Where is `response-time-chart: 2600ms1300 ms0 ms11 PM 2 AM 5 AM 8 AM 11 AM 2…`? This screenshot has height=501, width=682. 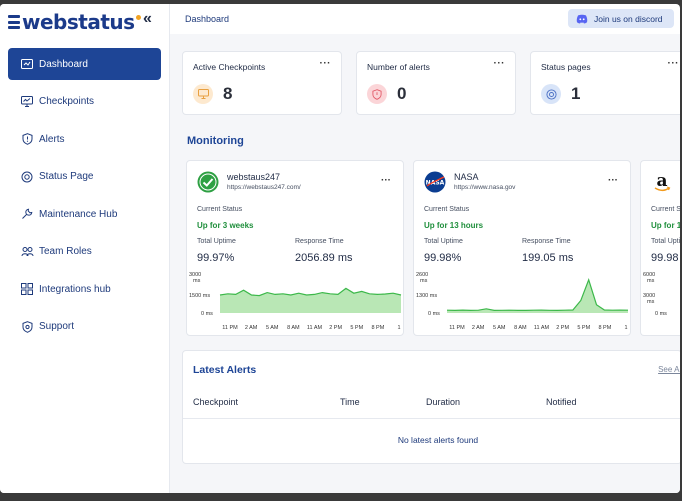 response-time-chart: 2600ms1300 ms0 ms11 PM 2 AM 5 AM 8 AM 11 AM 2… is located at coordinates (522, 301).